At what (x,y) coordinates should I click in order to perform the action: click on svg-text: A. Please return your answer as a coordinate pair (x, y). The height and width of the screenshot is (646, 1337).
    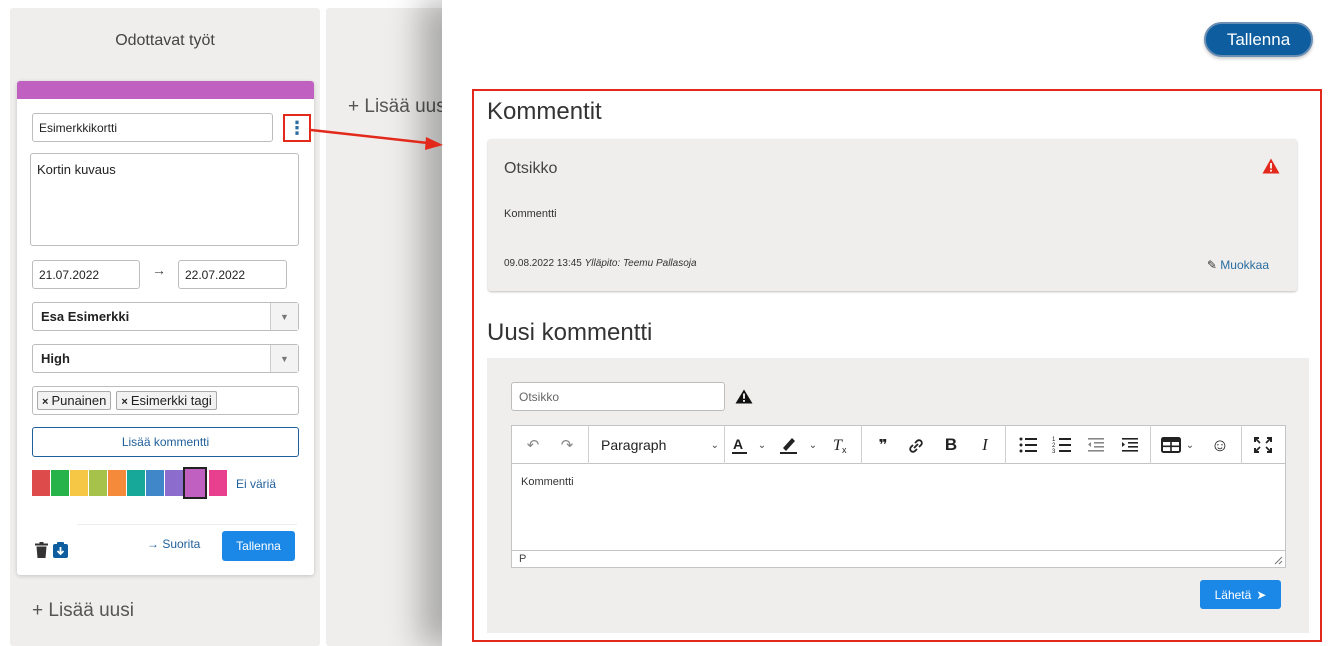
    Looking at the image, I should click on (738, 444).